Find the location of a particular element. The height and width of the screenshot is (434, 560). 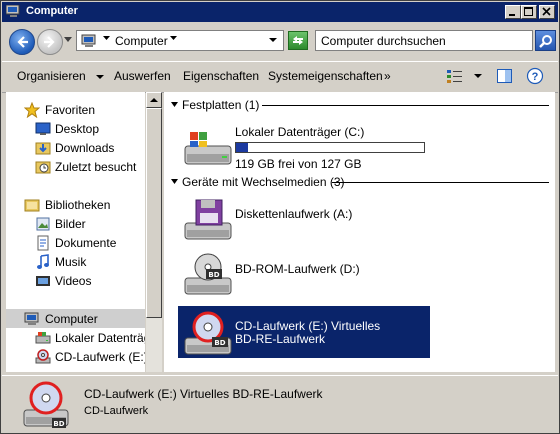

drive-local-c-name: Lokaler Datenträger (C:) is located at coordinates (300, 132).